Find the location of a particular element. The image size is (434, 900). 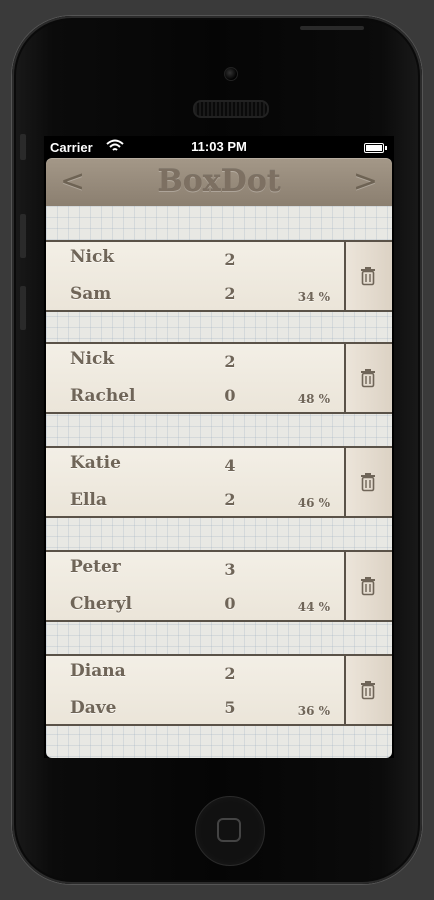

app-title: BoxDot is located at coordinates (219, 181).